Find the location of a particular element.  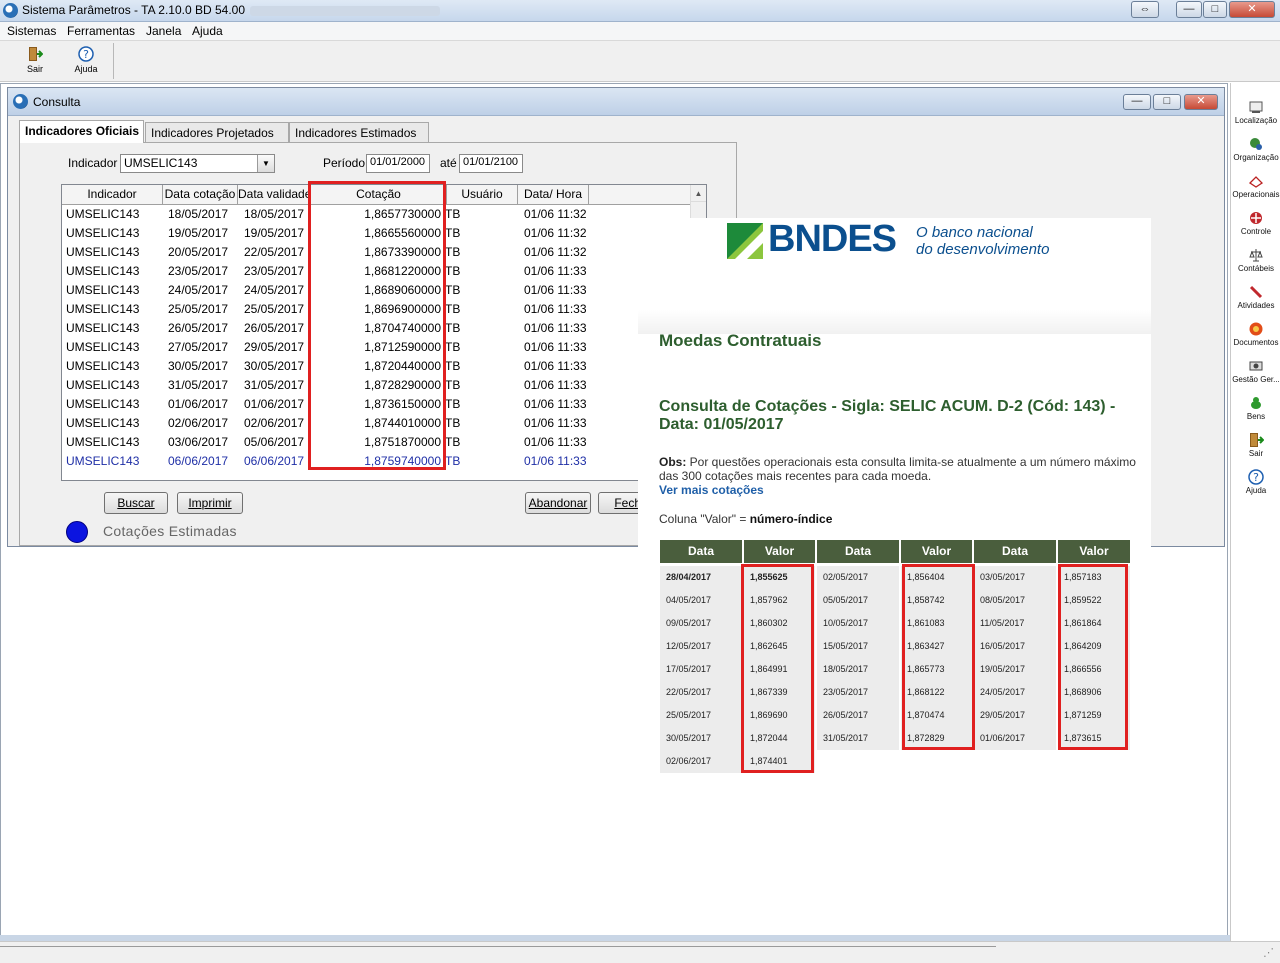

indicador-label: Indicador is located at coordinates (93, 163).